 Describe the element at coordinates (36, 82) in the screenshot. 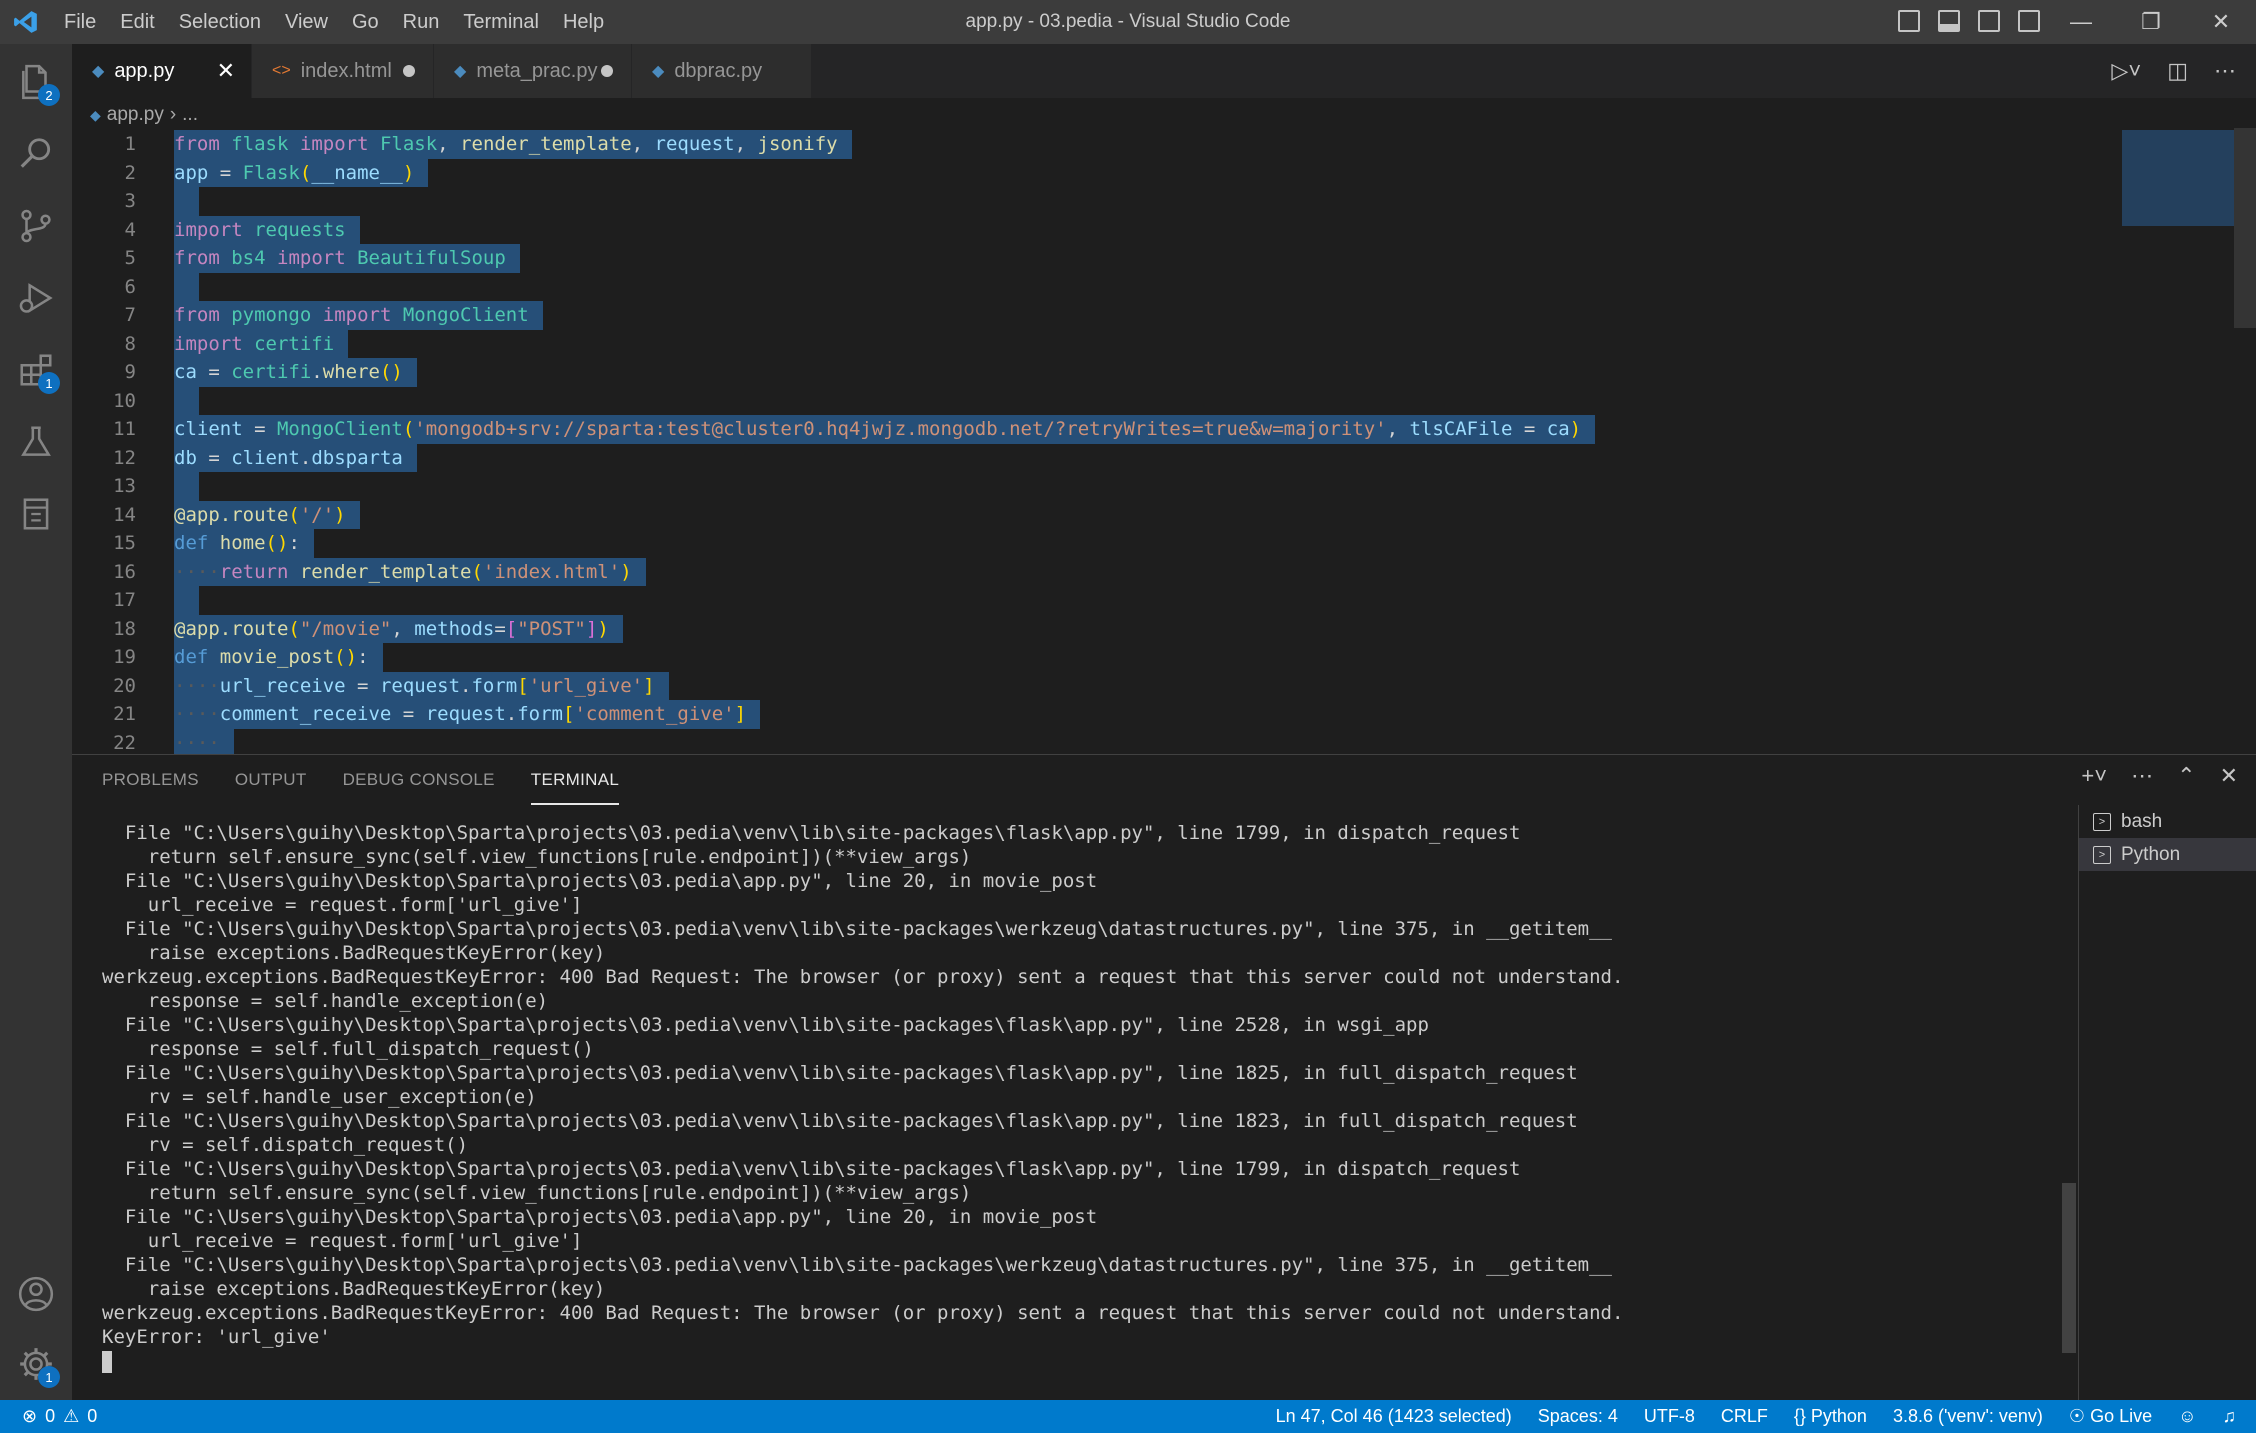

I see `explorer-button: 2` at that location.